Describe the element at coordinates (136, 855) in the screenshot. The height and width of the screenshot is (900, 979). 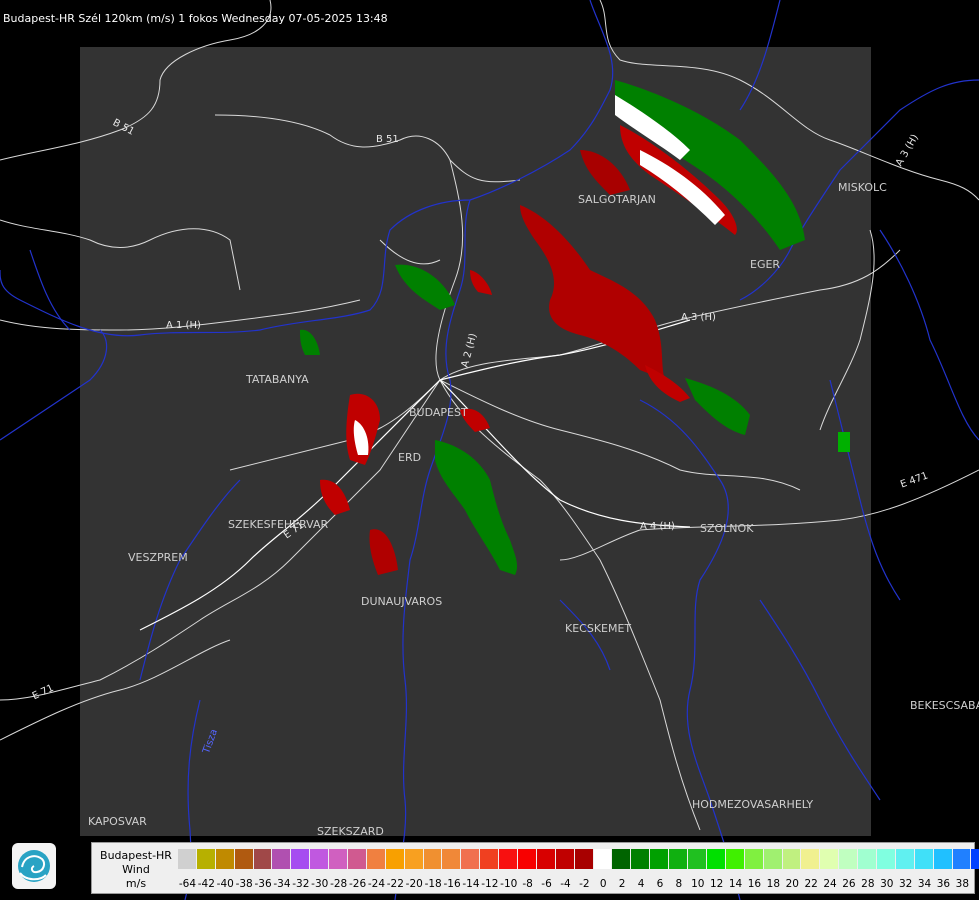
I see `legend-station: Budapest-HR` at that location.